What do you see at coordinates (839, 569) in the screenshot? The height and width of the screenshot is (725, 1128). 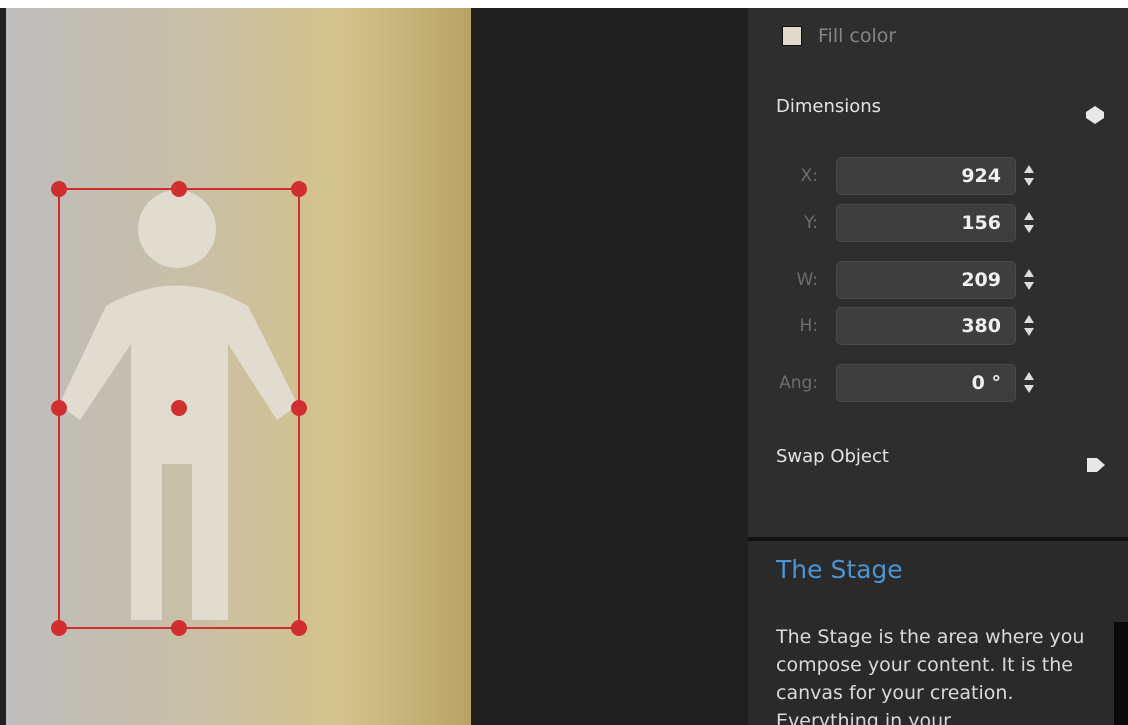 I see `help-title: The Stage` at bounding box center [839, 569].